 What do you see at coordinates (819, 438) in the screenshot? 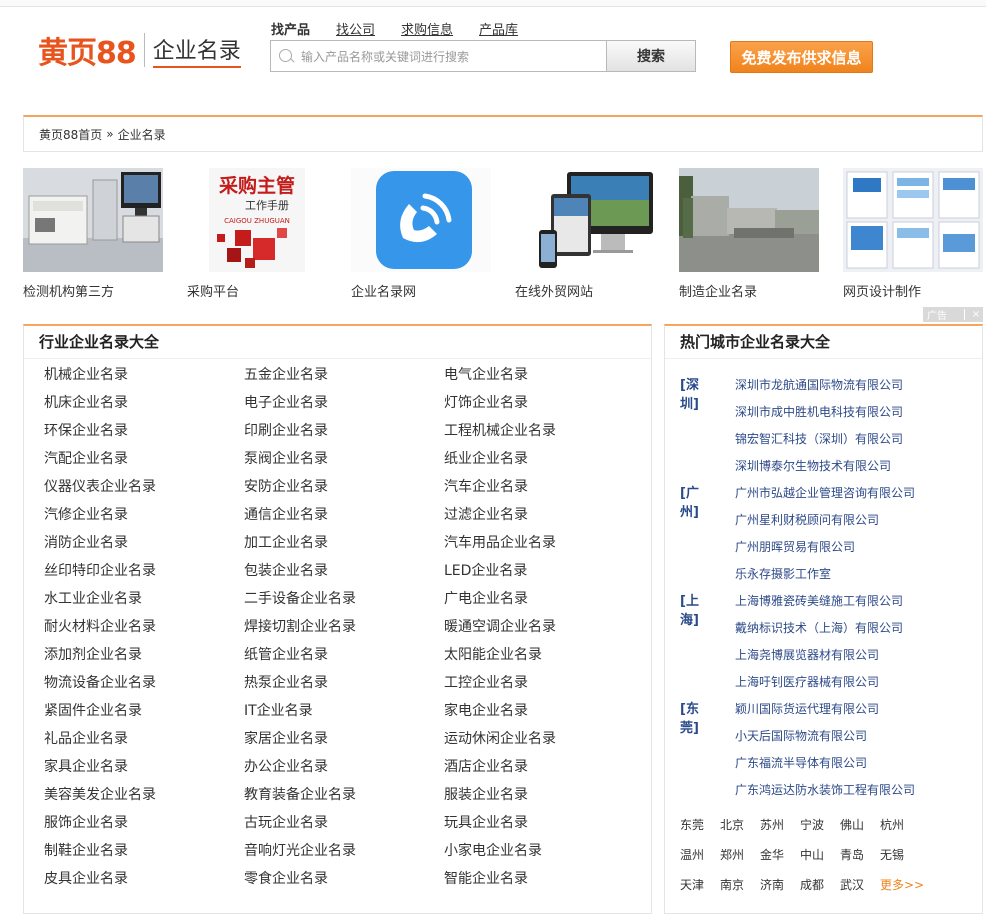
I see `company-link: 锦宏智汇科技（深圳）有限公司` at bounding box center [819, 438].